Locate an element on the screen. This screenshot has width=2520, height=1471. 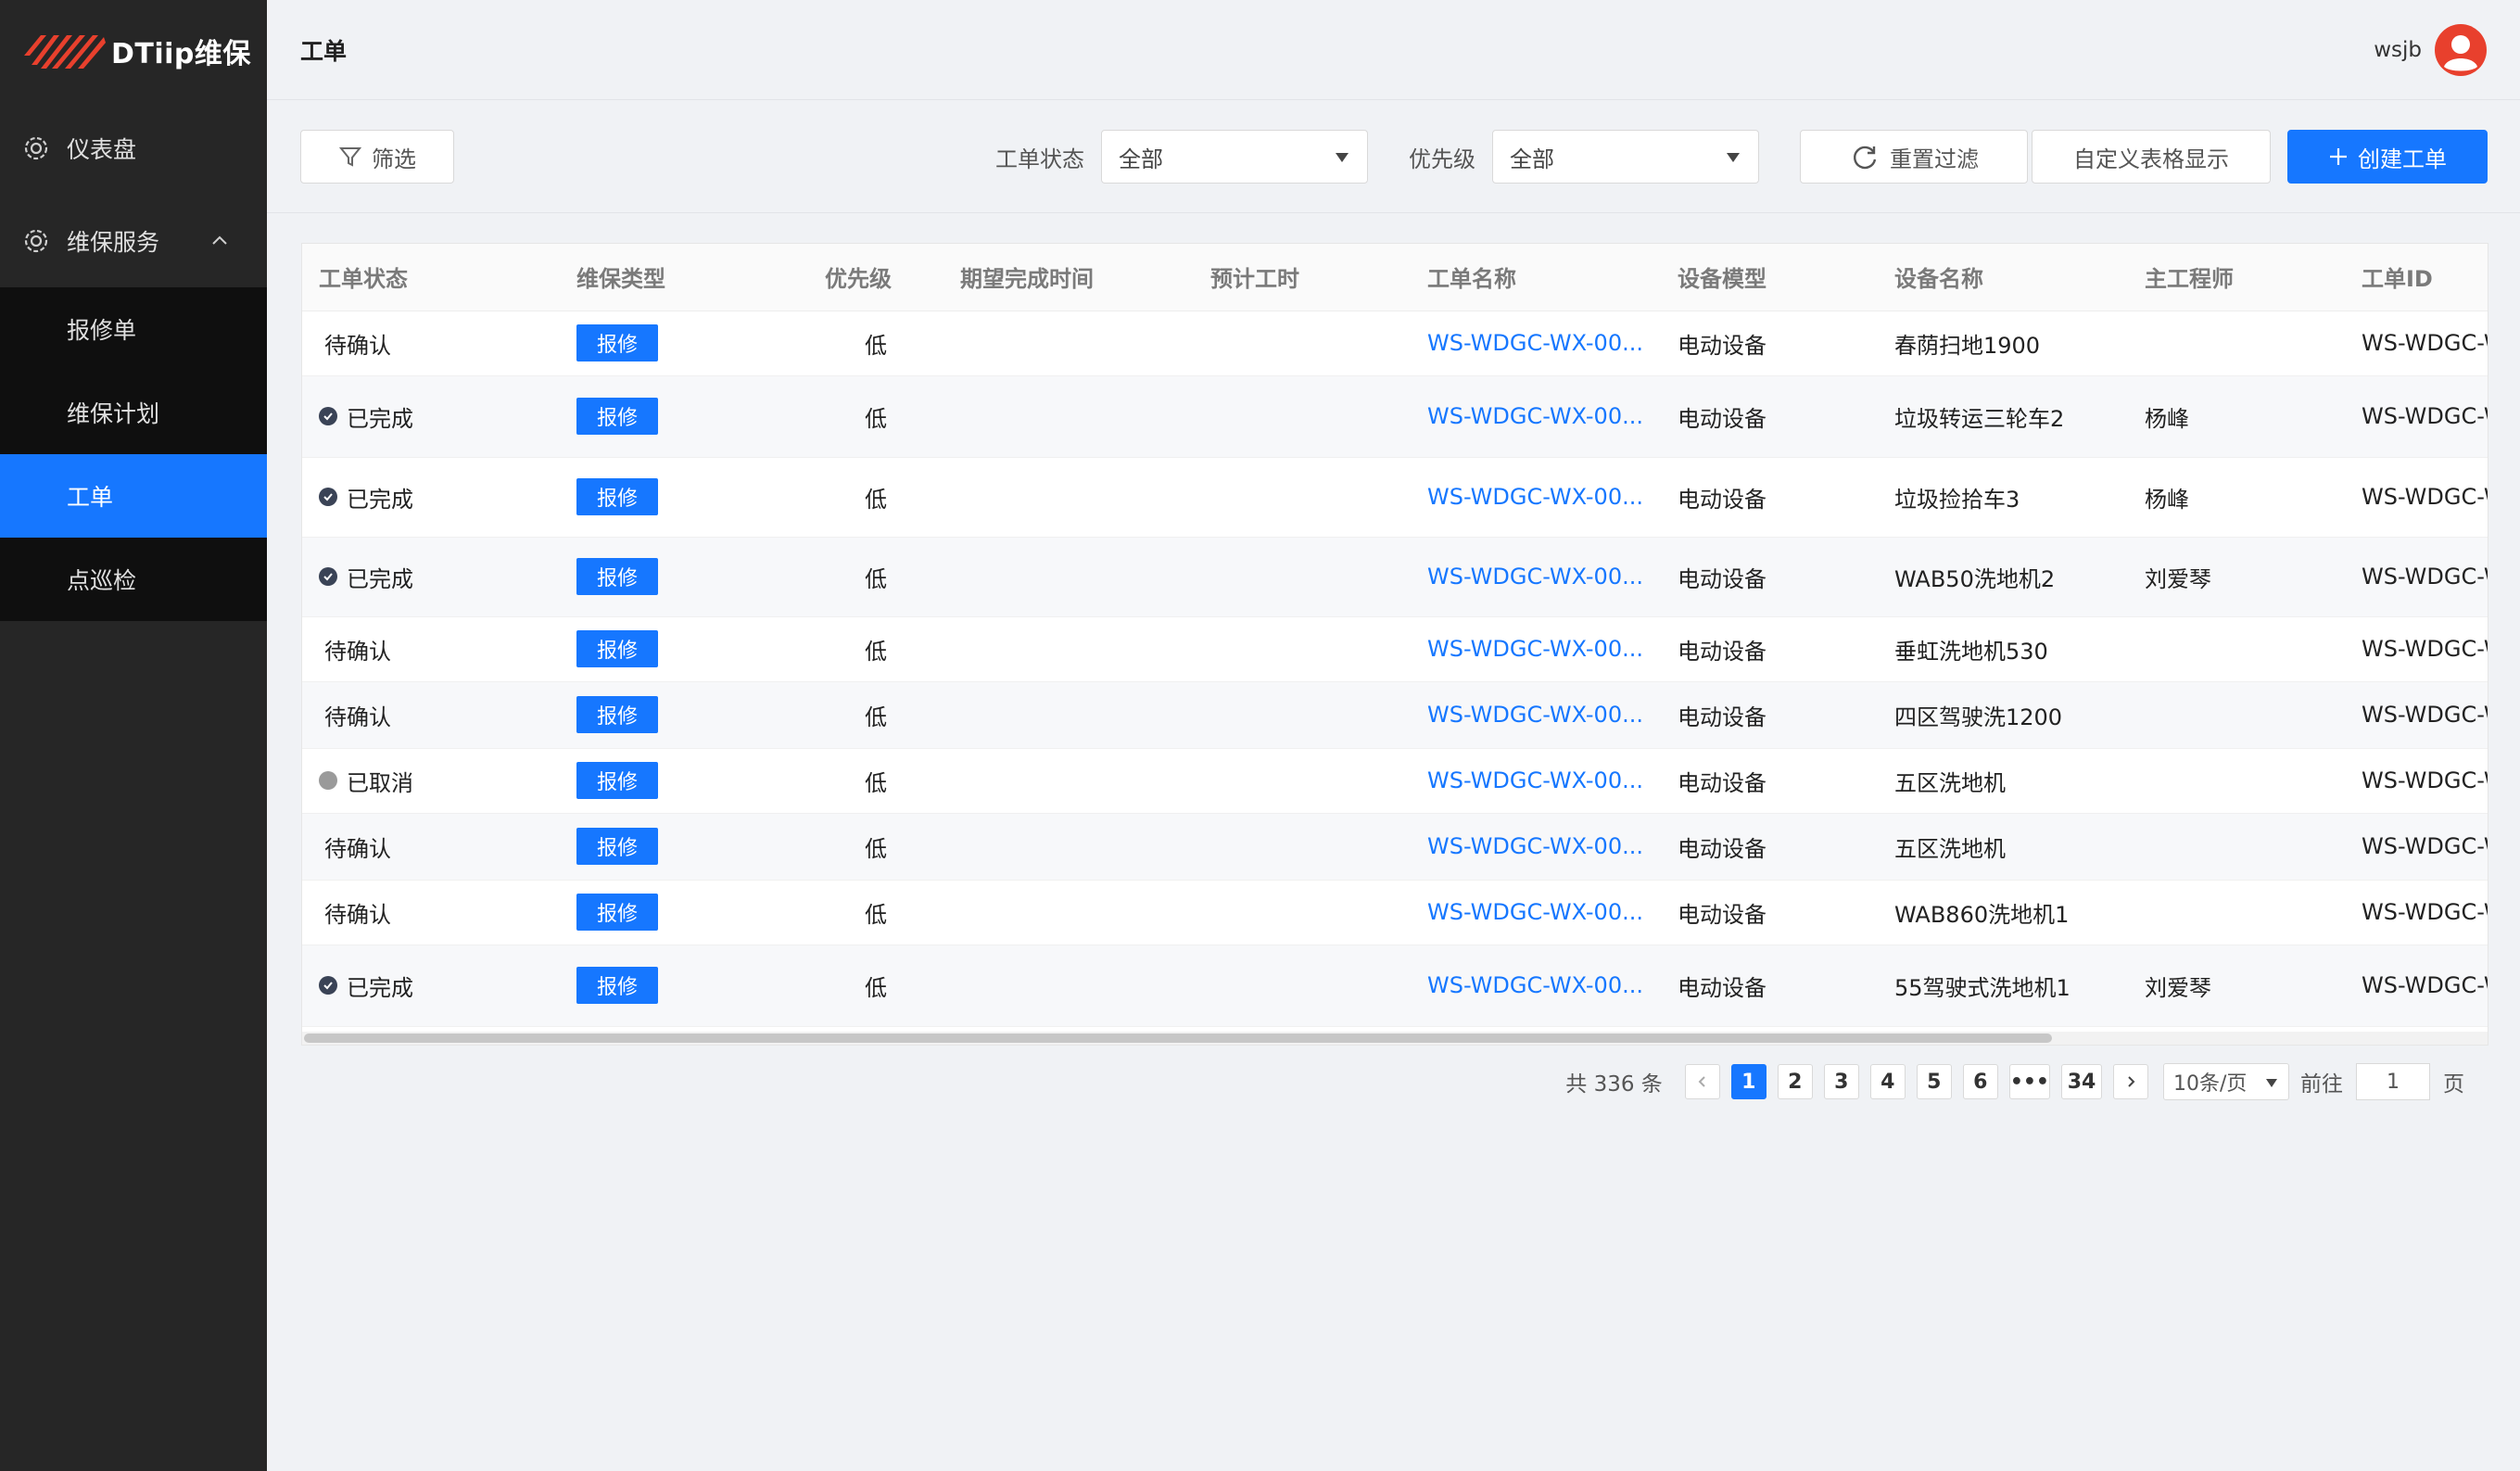
table-row: 待确认 报修 低 WS-WDGC-WX-00... 电动设备五区洗地机 WS-WDGC-W is located at coordinates (1395, 847).